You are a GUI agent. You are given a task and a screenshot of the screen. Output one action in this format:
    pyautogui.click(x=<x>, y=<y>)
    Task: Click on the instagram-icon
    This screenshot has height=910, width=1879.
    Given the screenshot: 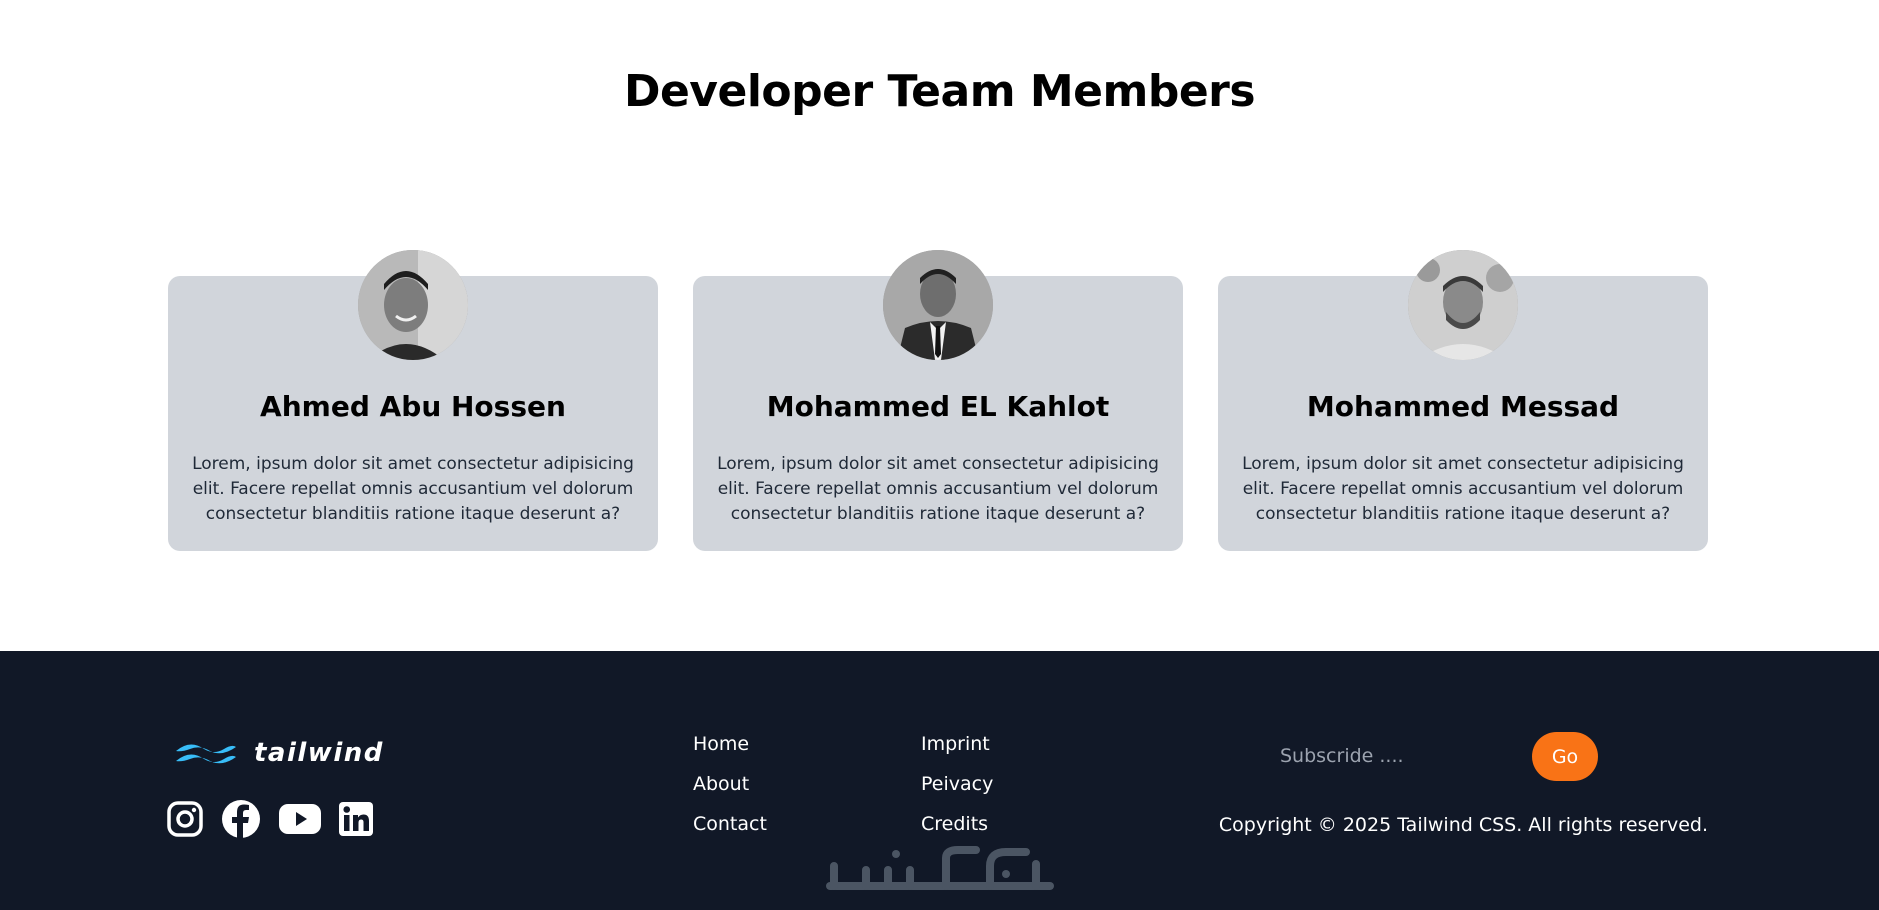 What is the action you would take?
    pyautogui.click(x=185, y=819)
    